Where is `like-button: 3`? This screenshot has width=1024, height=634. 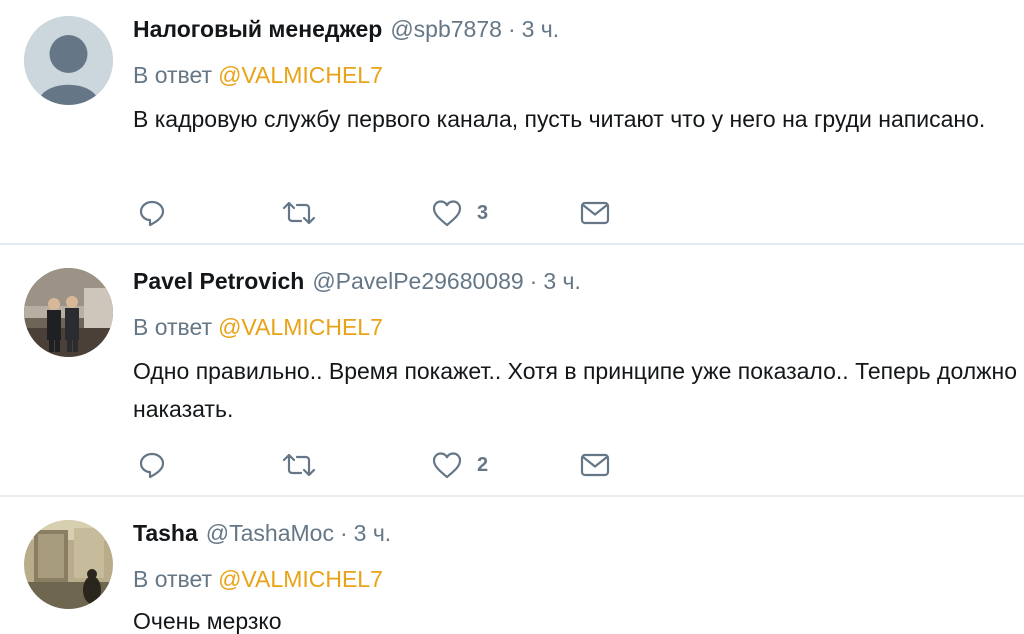
like-button: 3 is located at coordinates (459, 213).